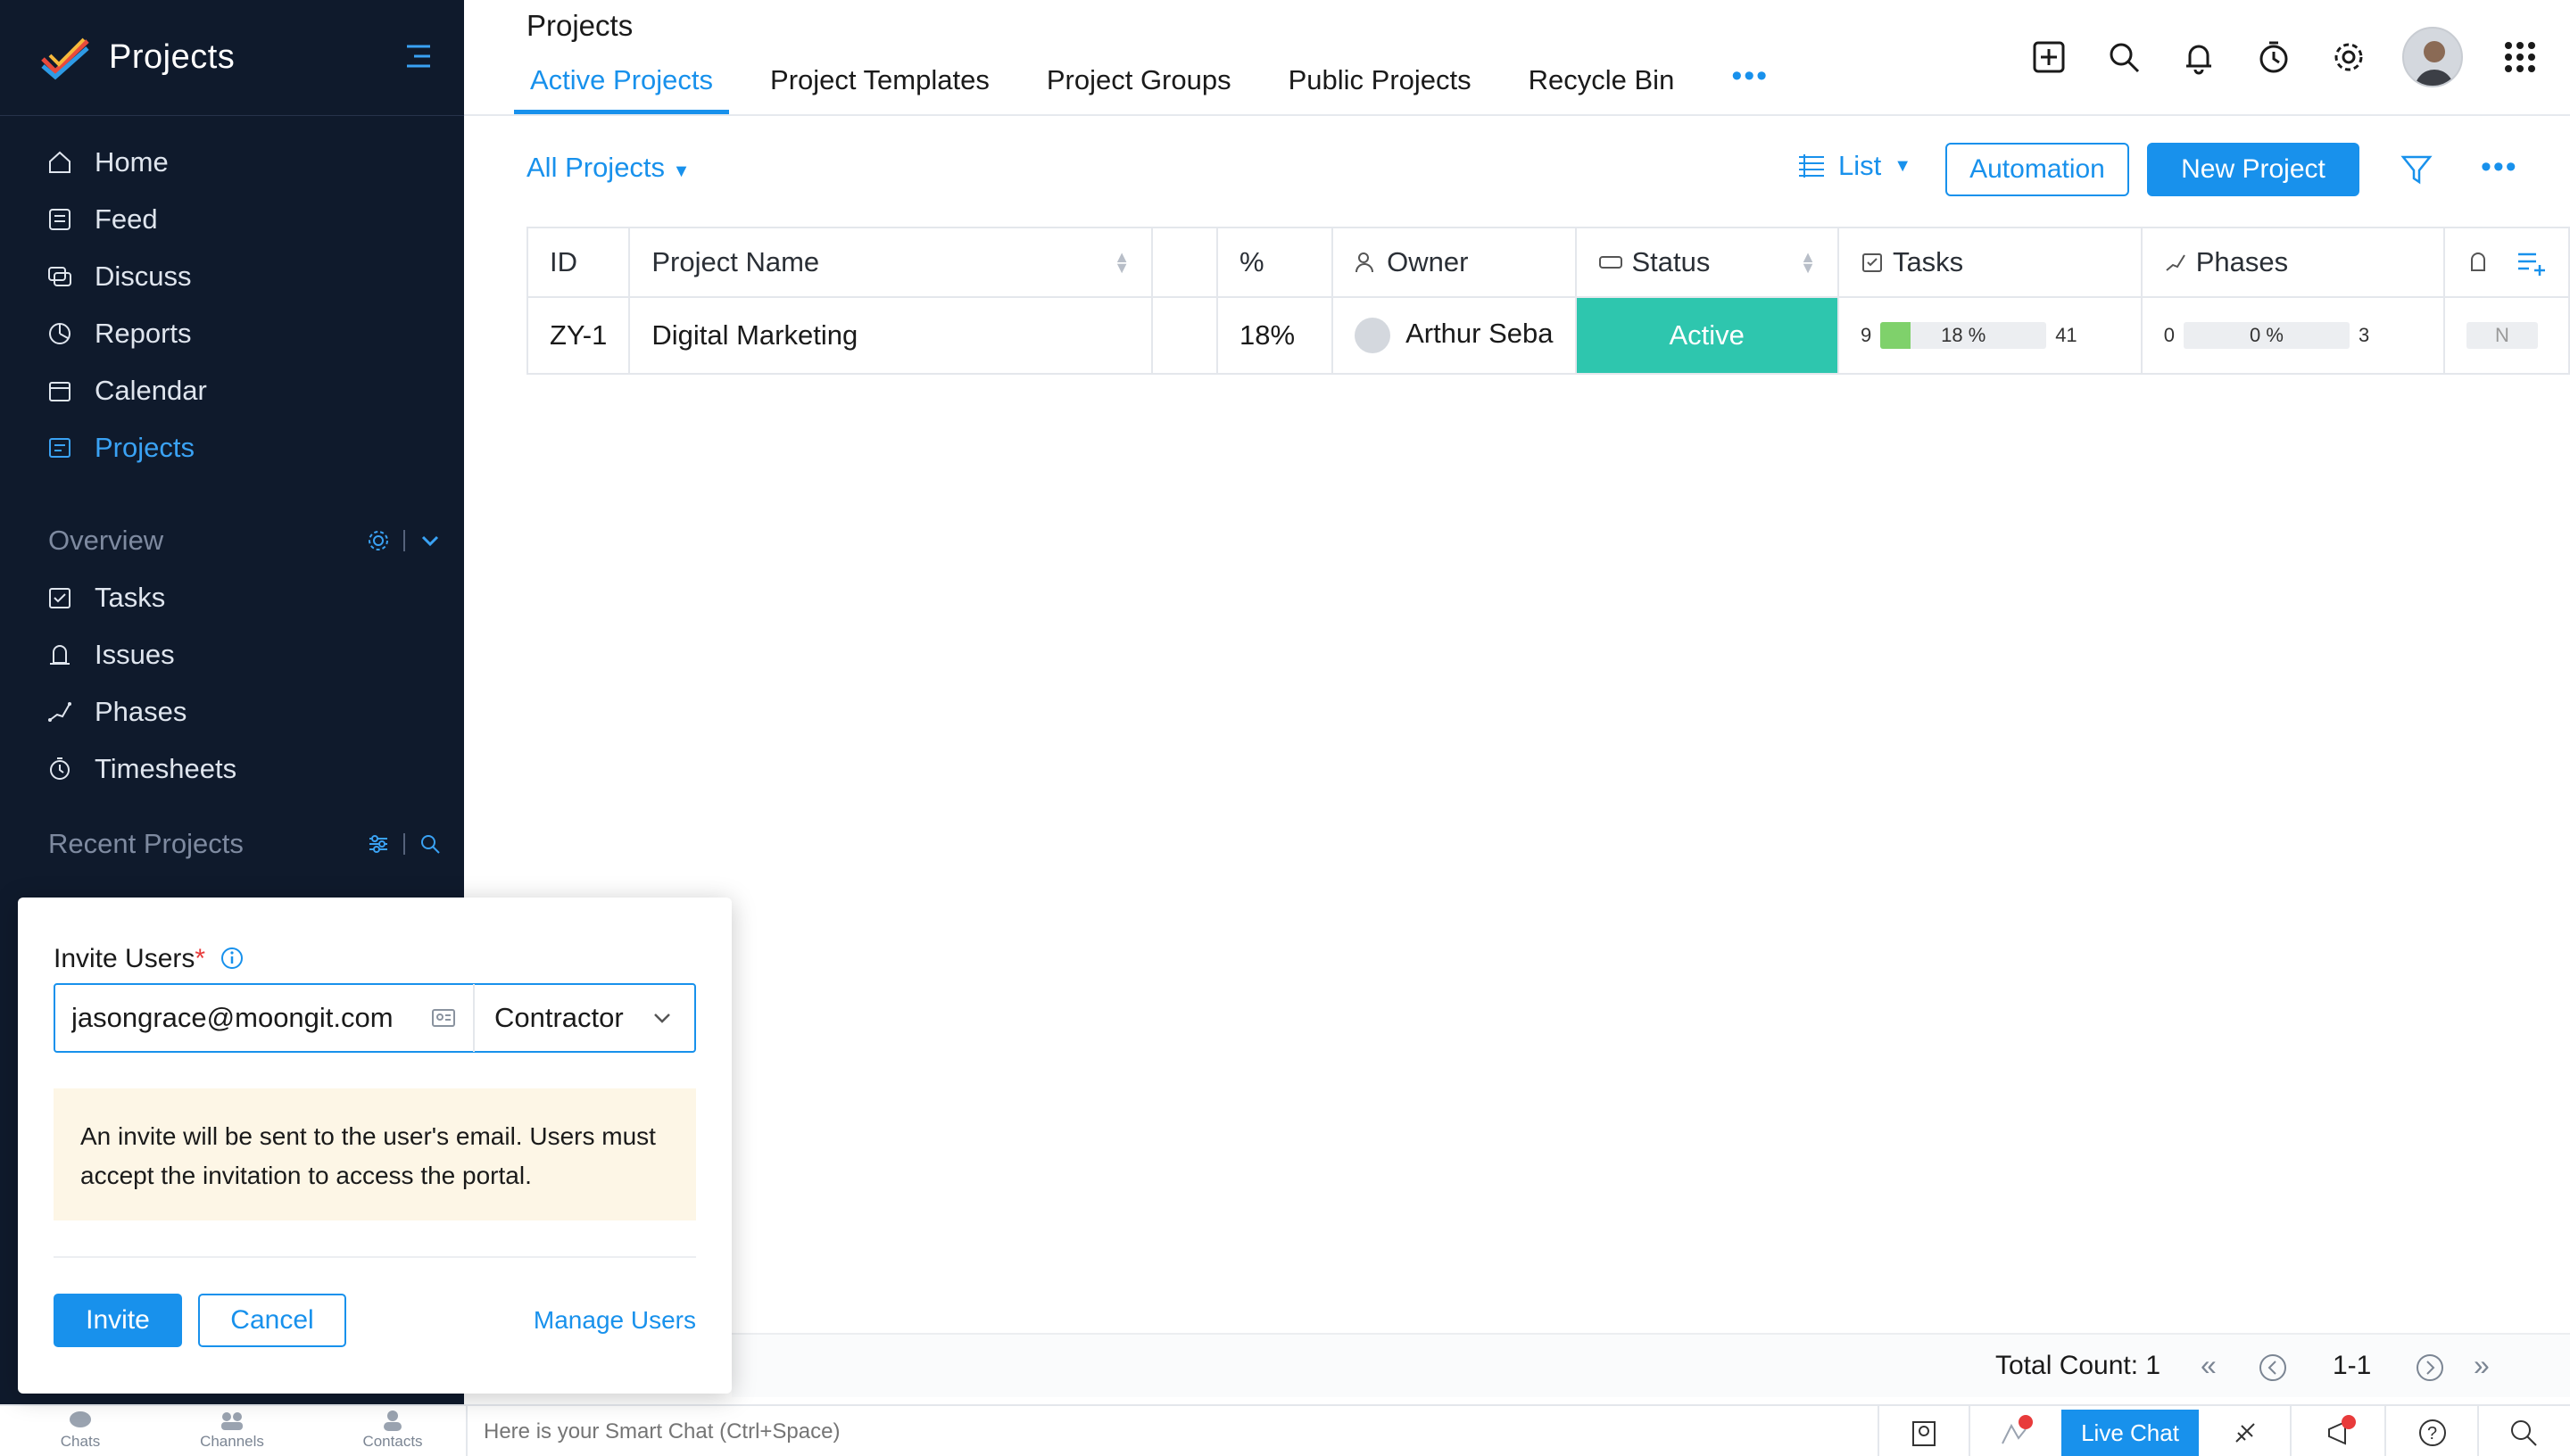 Image resolution: width=2570 pixels, height=1456 pixels. I want to click on role-select: Contractor, so click(583, 1018).